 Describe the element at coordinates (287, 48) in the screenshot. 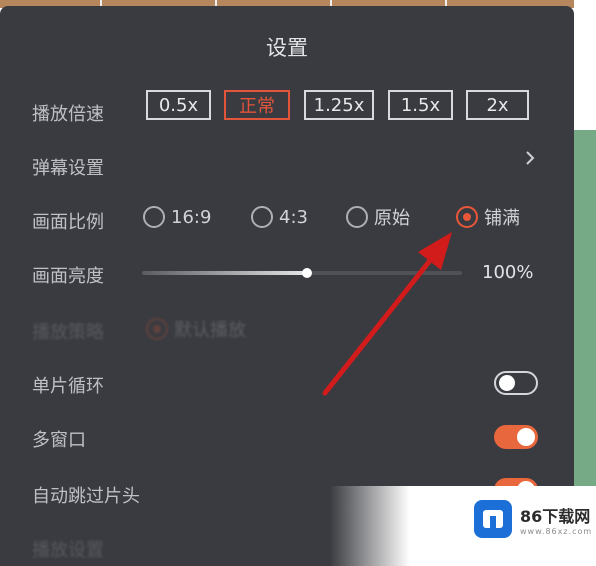

I see `panel-title: 设置` at that location.